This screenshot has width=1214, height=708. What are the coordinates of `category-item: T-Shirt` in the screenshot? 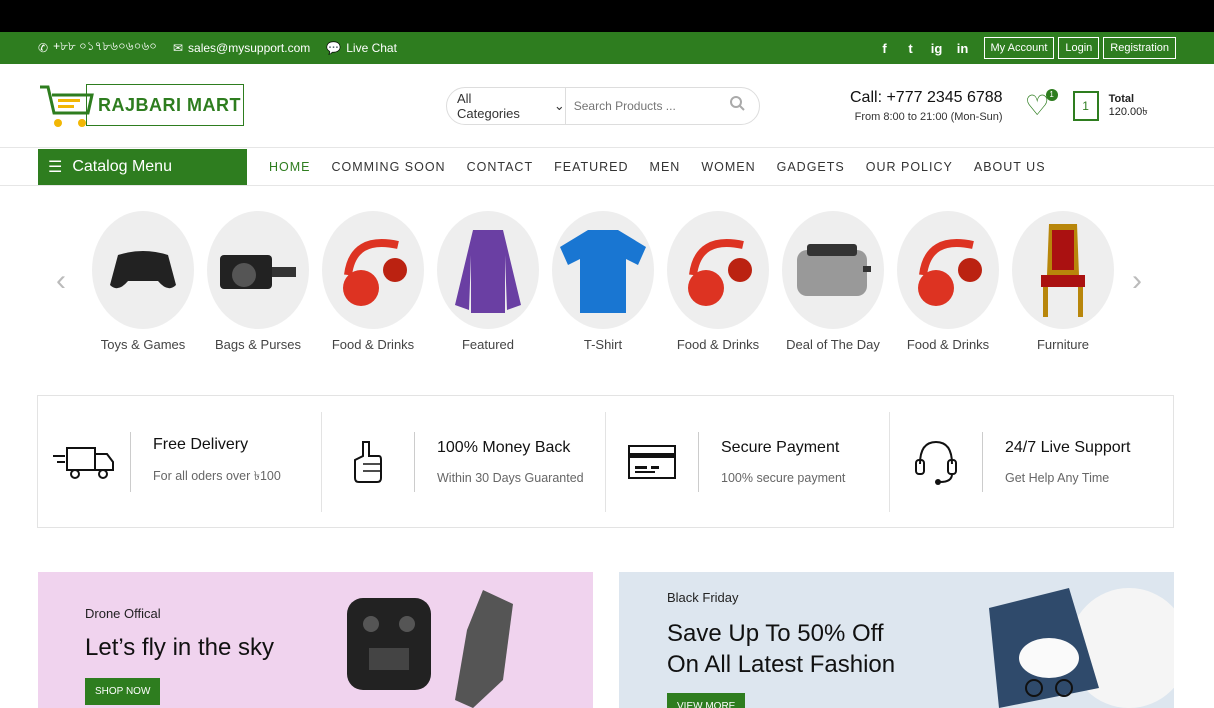 It's located at (603, 281).